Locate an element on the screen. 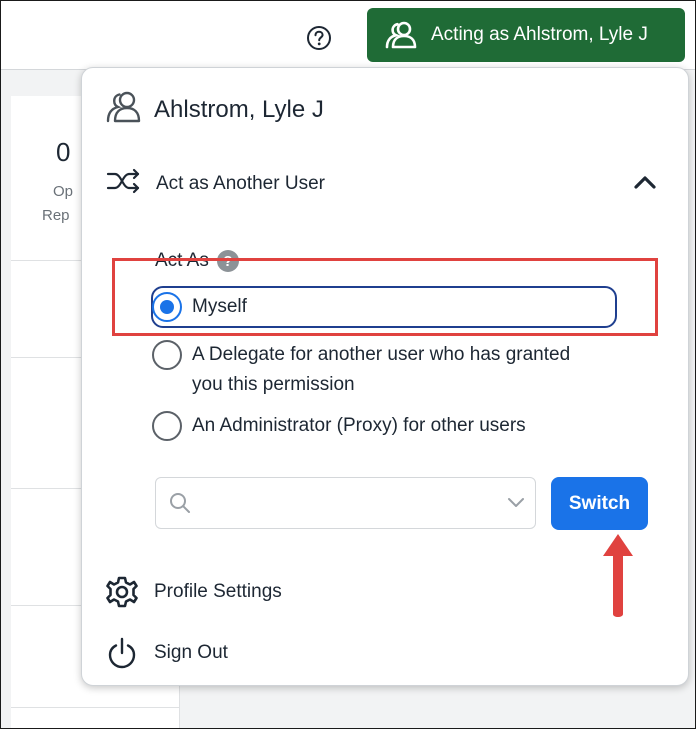 The height and width of the screenshot is (729, 696). profile-settings-link: Profile Settings is located at coordinates (194, 592).